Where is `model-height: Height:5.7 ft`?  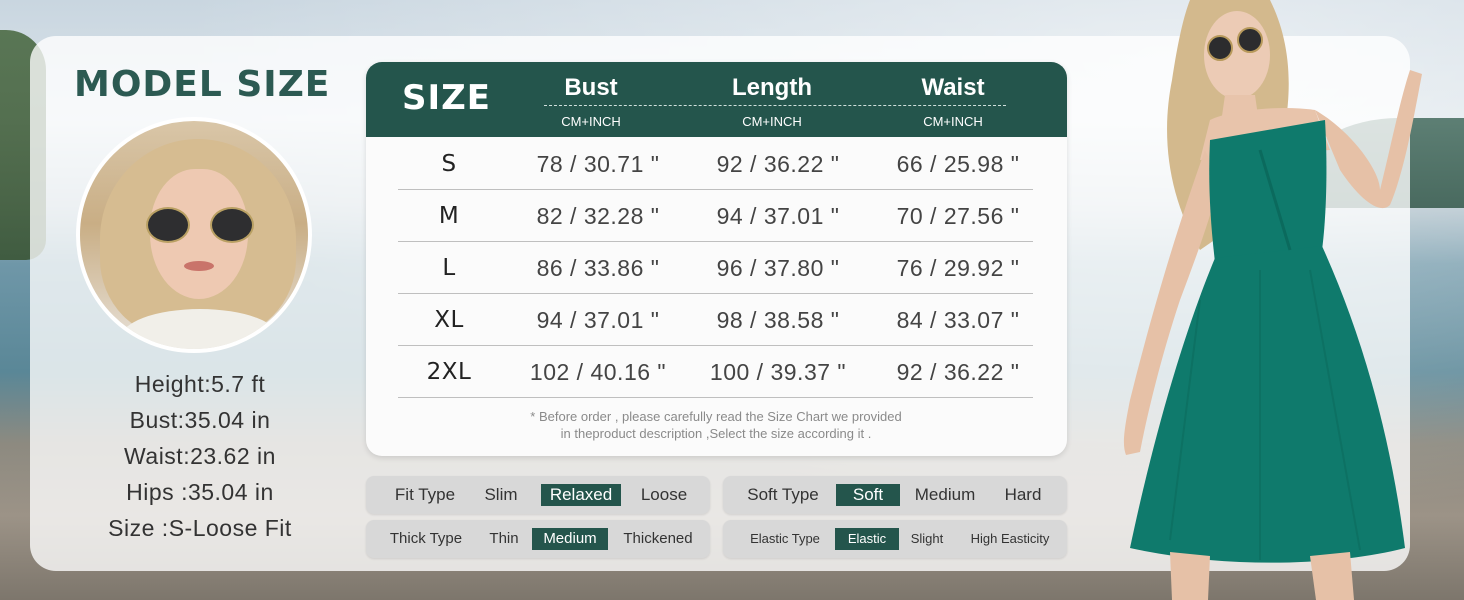
model-height: Height:5.7 ft is located at coordinates (200, 384).